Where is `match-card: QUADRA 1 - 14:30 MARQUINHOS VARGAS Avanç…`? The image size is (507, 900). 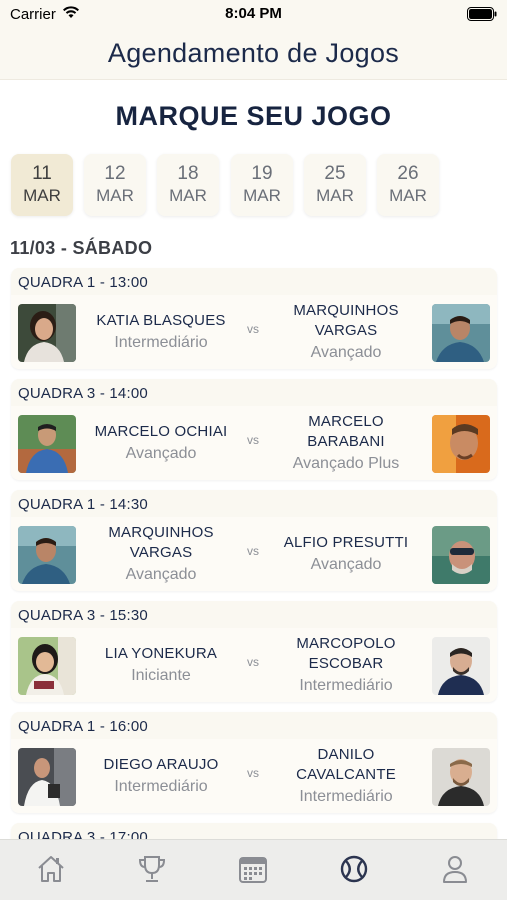 match-card: QUADRA 1 - 14:30 MARQUINHOS VARGAS Avanç… is located at coordinates (254, 540).